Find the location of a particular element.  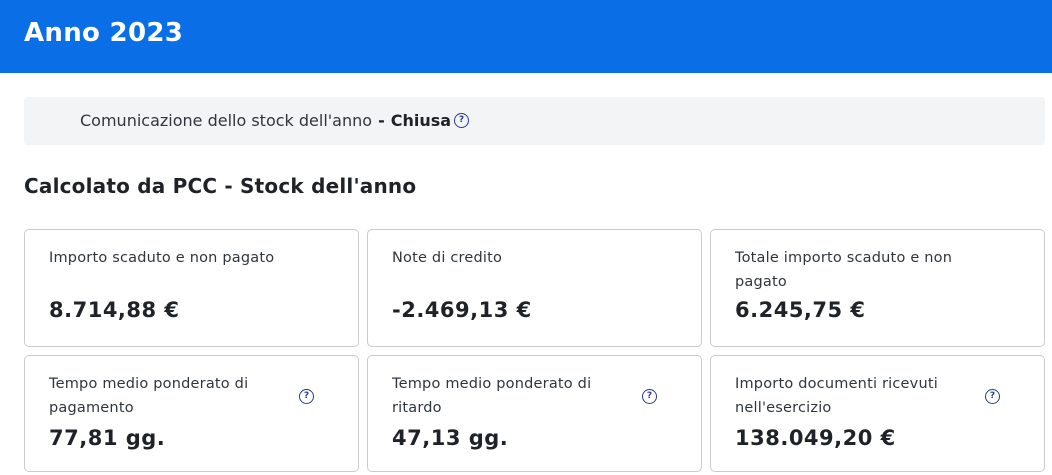

card-label: Totale importo scaduto e non pagato is located at coordinates (844, 270).